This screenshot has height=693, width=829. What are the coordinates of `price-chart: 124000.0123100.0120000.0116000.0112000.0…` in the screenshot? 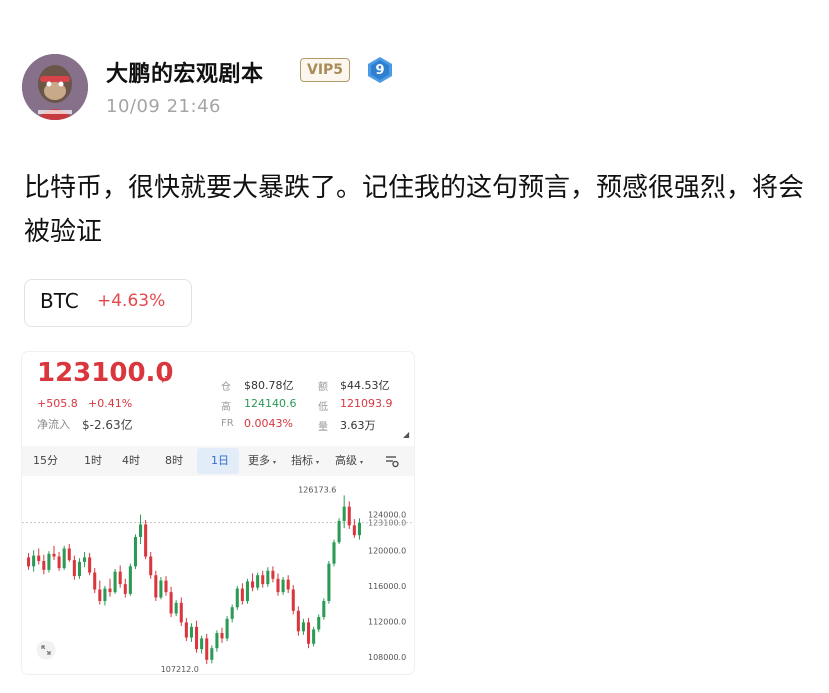 It's located at (218, 577).